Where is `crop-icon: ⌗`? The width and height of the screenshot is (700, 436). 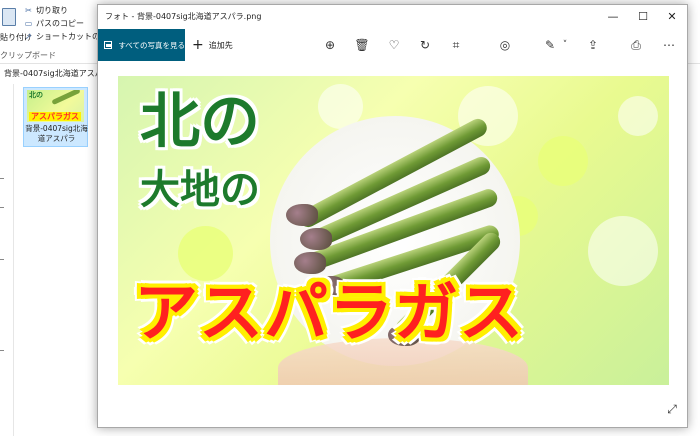
crop-icon: ⌗ is located at coordinates (456, 45).